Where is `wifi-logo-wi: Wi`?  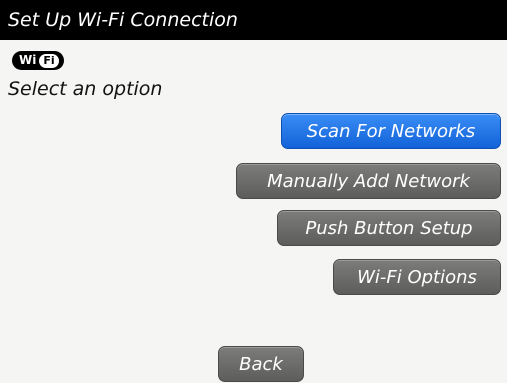 wifi-logo-wi: Wi is located at coordinates (28, 60).